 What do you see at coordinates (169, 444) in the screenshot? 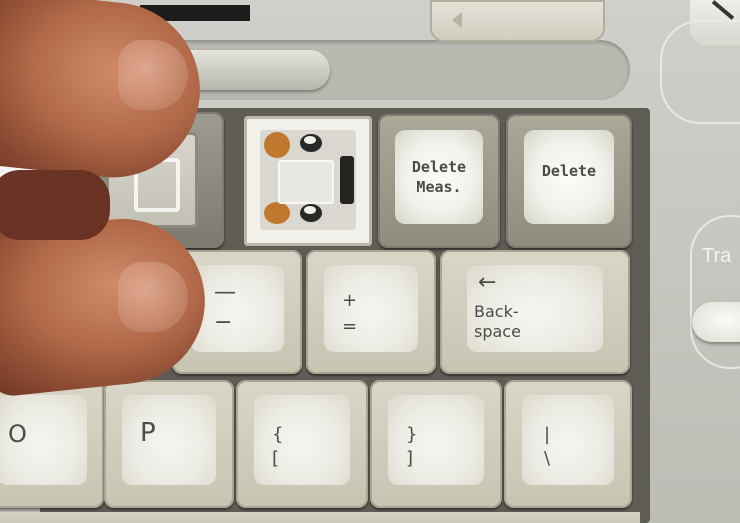
I see `p-key: P` at bounding box center [169, 444].